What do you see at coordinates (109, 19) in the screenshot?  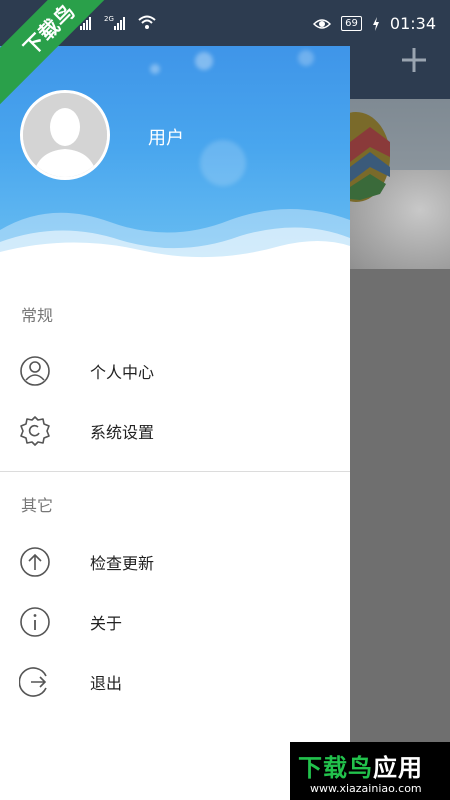 I see `svg-text: 2G` at bounding box center [109, 19].